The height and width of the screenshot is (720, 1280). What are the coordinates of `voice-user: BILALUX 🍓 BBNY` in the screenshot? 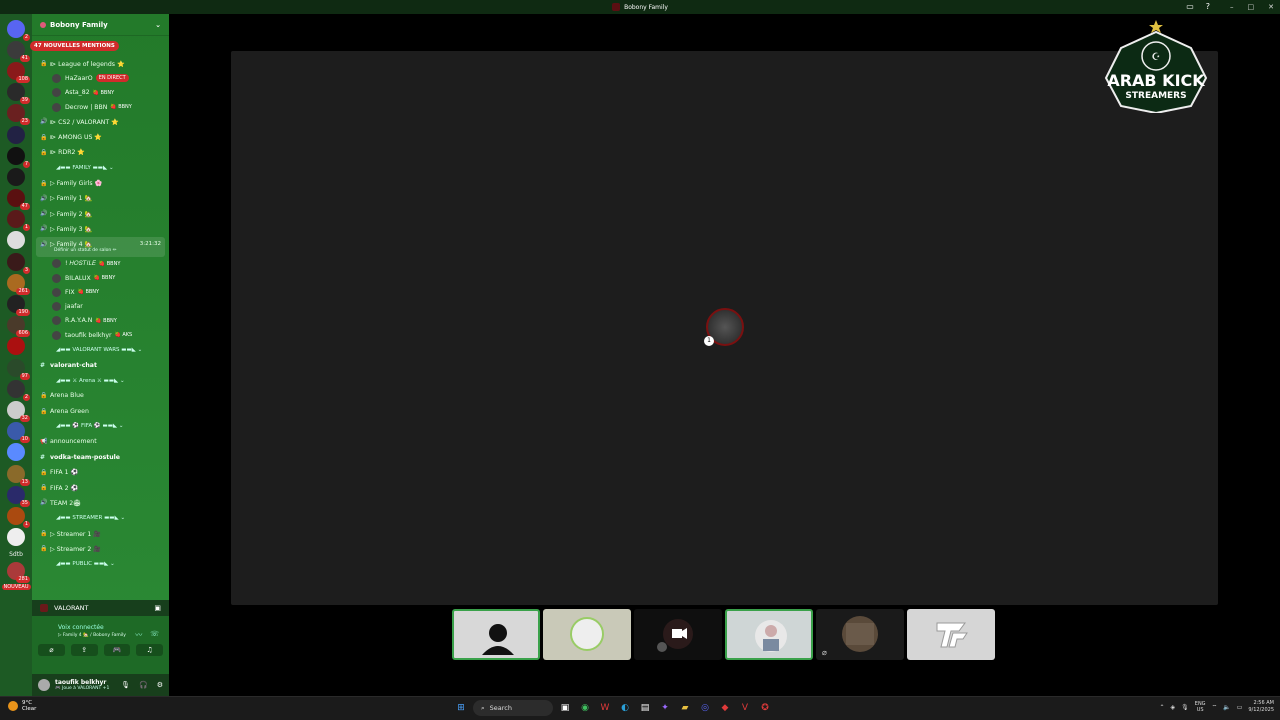 It's located at (100, 278).